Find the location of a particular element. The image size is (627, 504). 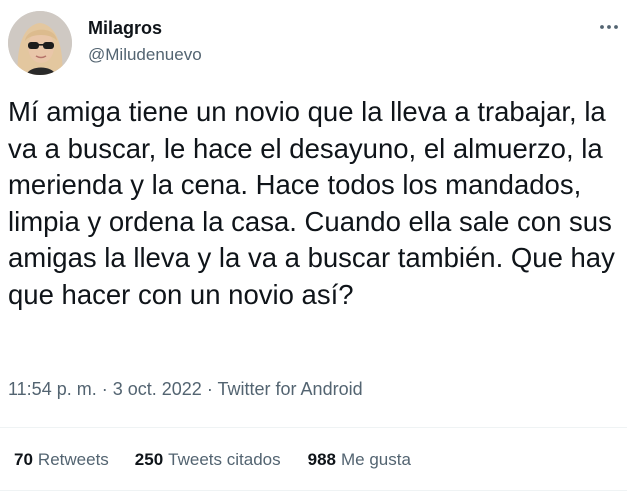

more-horizontal-icon is located at coordinates (609, 27).